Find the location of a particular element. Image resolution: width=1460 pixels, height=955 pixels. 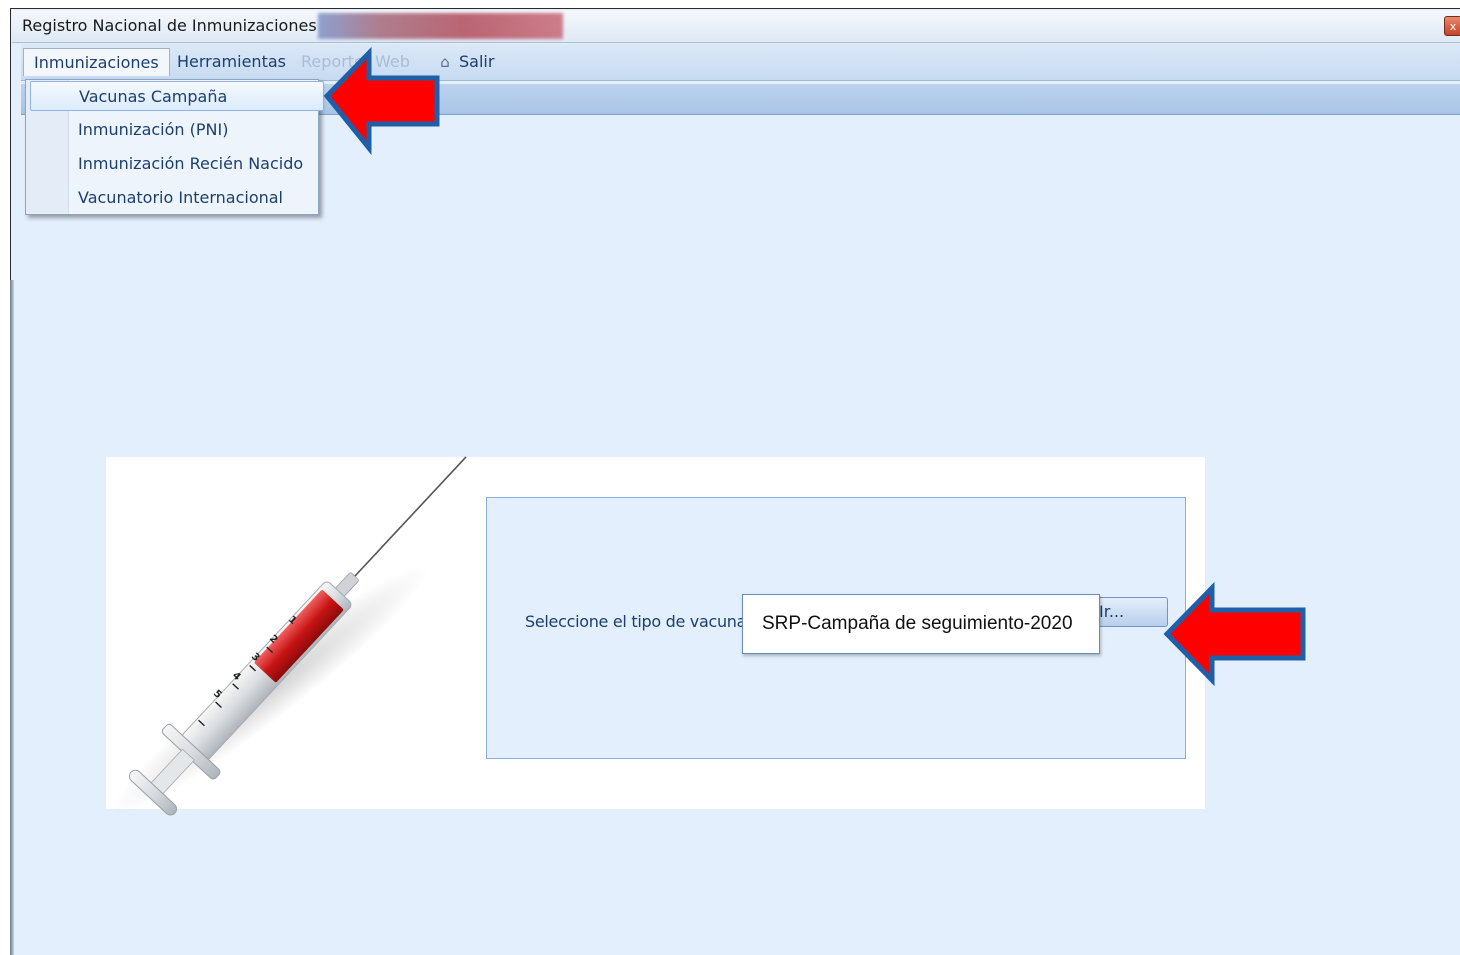

arrow-pointing-vaccine-select is located at coordinates (1234, 634).